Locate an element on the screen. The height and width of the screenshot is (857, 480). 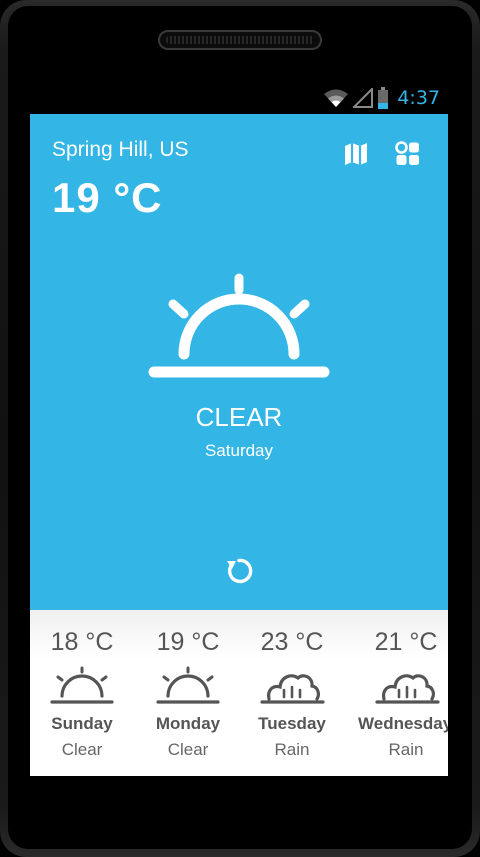
forecast-item: 18 °C Sunday Clear is located at coordinates (83, 693).